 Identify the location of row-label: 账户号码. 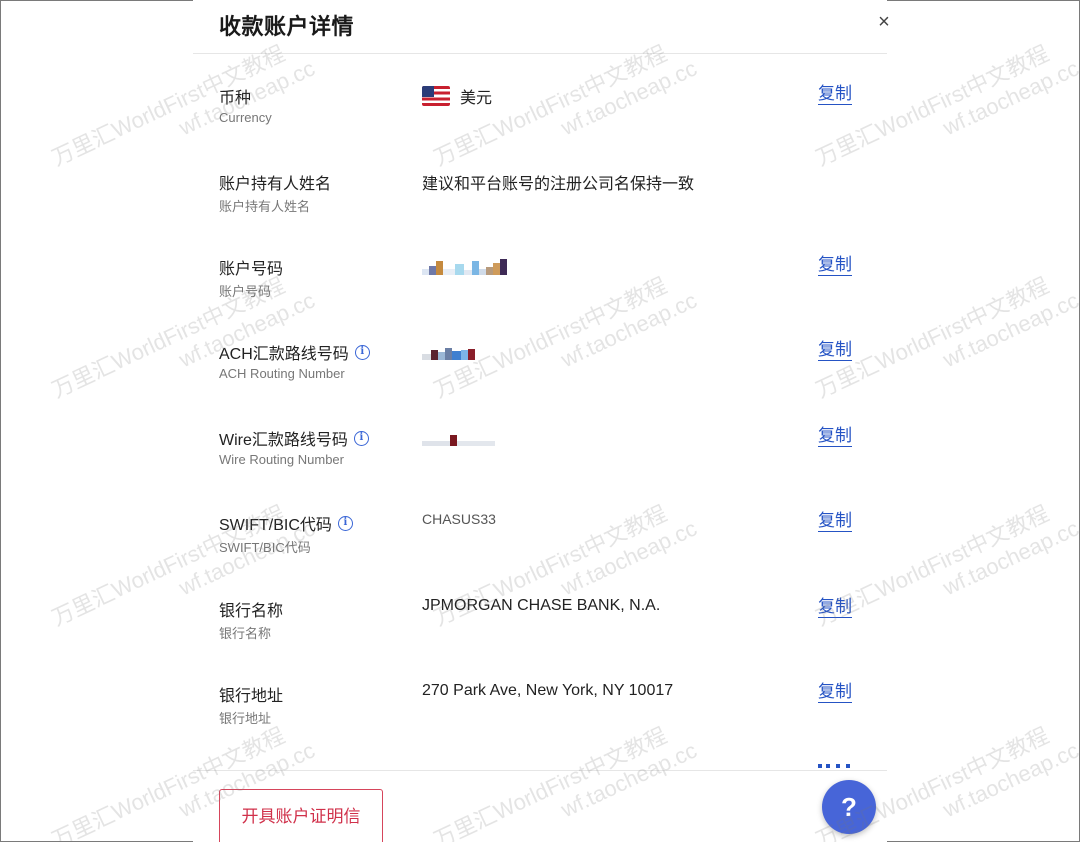
(251, 269).